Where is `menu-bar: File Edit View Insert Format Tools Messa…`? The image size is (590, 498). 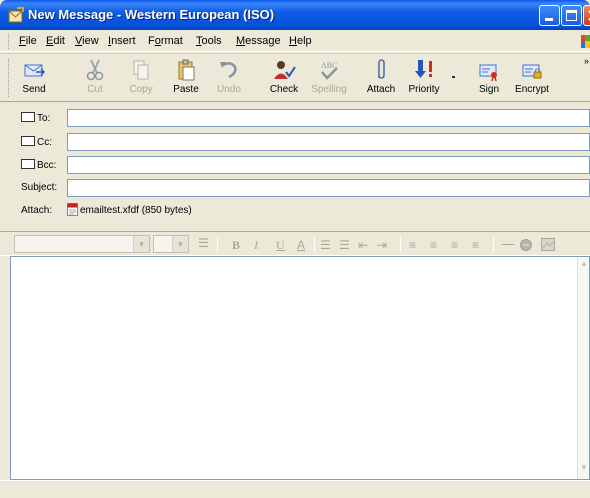
menu-bar: File Edit View Insert Format Tools Messa… is located at coordinates (295, 41).